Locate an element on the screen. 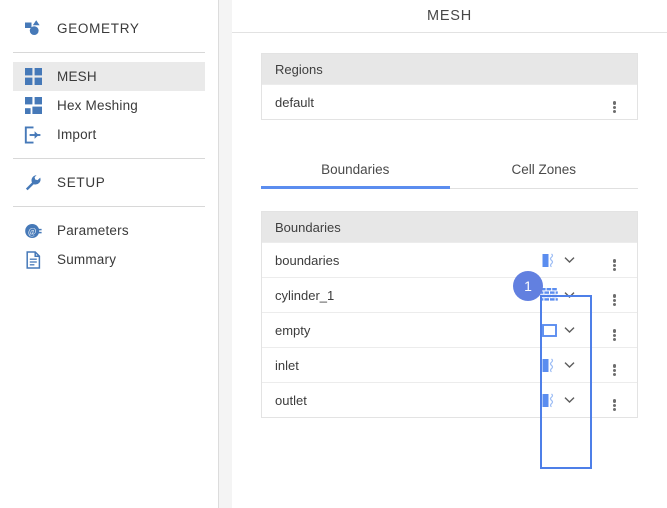 This screenshot has width=667, height=508. sidebar-item-label-setup: SETUP is located at coordinates (81, 182).